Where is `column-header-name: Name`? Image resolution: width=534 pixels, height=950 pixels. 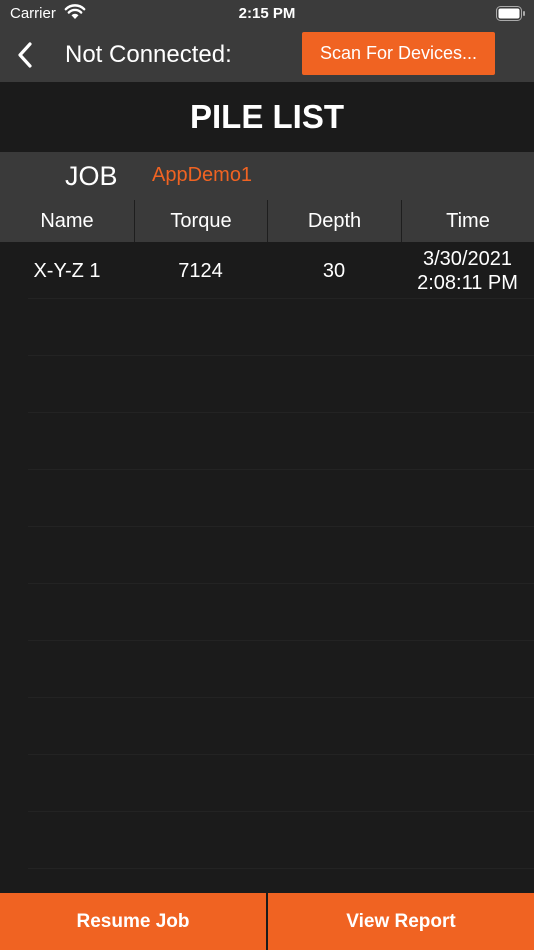 column-header-name: Name is located at coordinates (67, 220).